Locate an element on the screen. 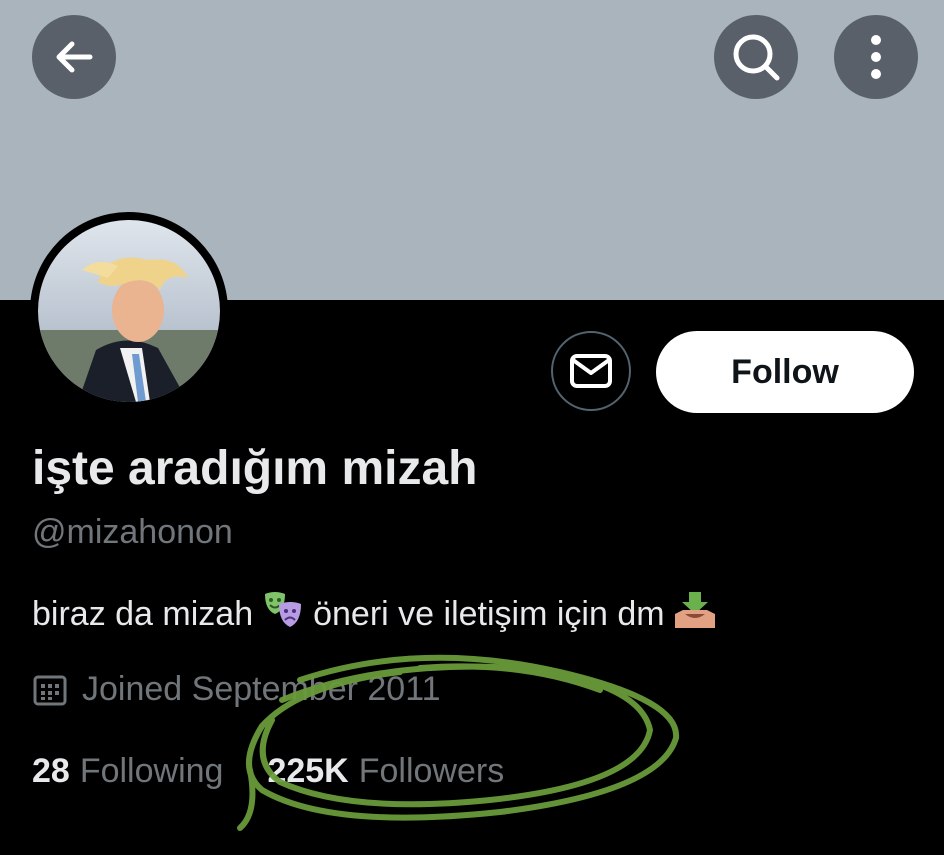 This screenshot has height=855, width=944. back-button is located at coordinates (74, 57).